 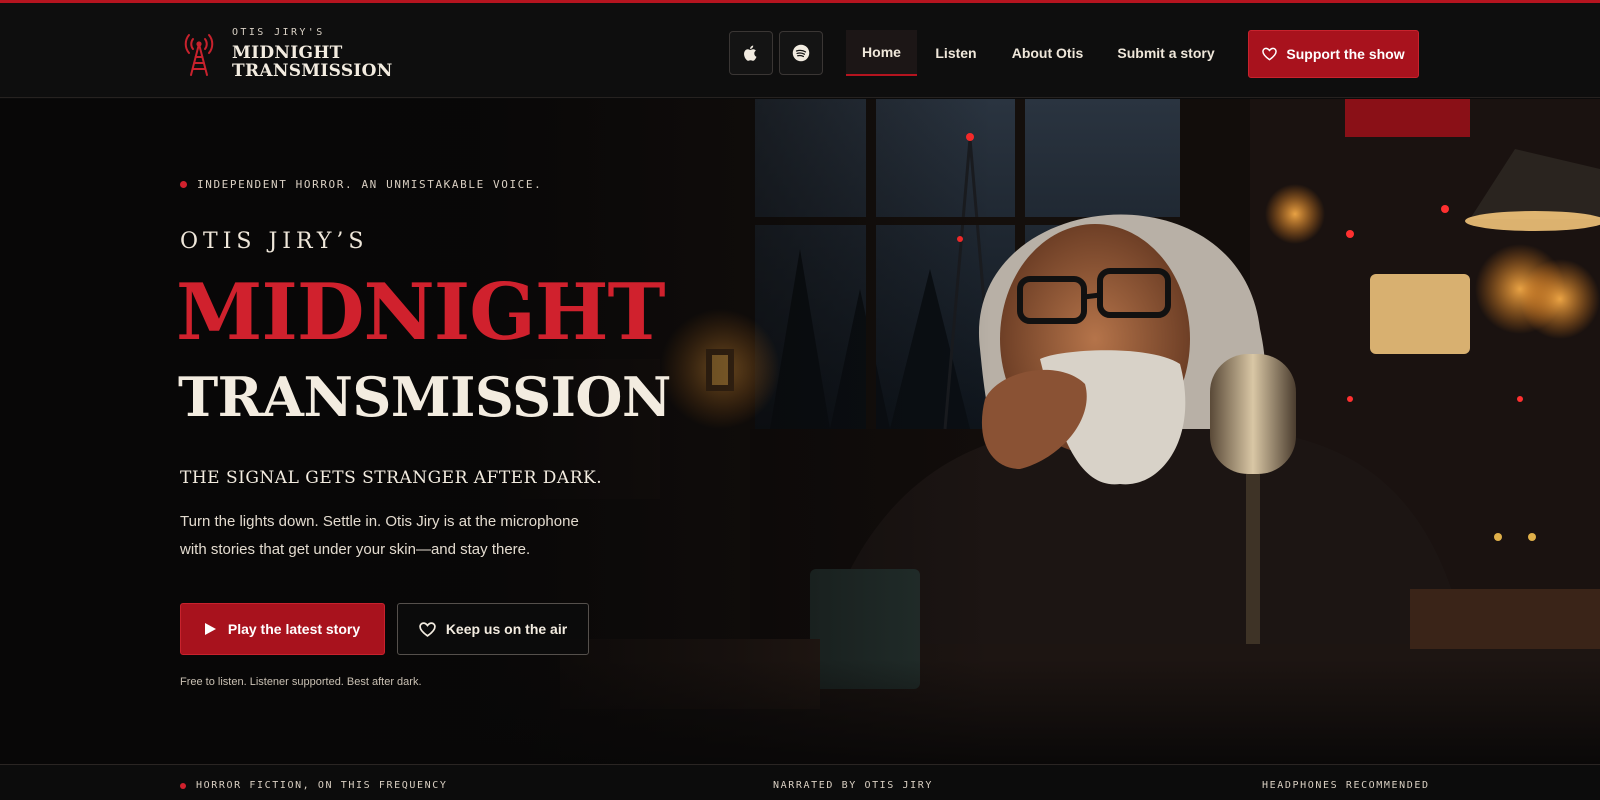 I want to click on play-button-label: Play the latest story, so click(x=294, y=629).